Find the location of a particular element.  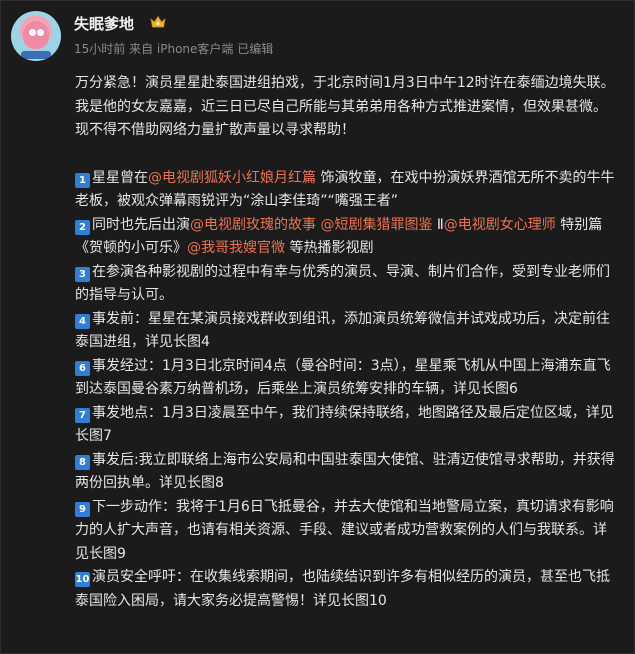

avatar is located at coordinates (36, 36).